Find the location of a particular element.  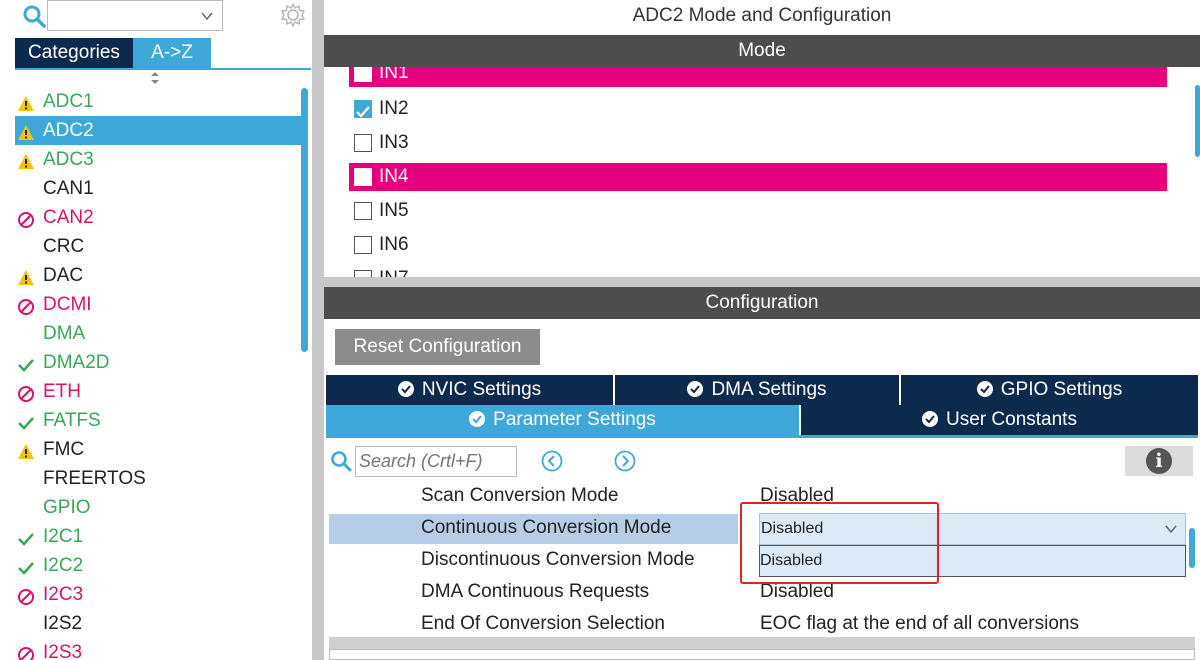

gear-icon is located at coordinates (293, 15).